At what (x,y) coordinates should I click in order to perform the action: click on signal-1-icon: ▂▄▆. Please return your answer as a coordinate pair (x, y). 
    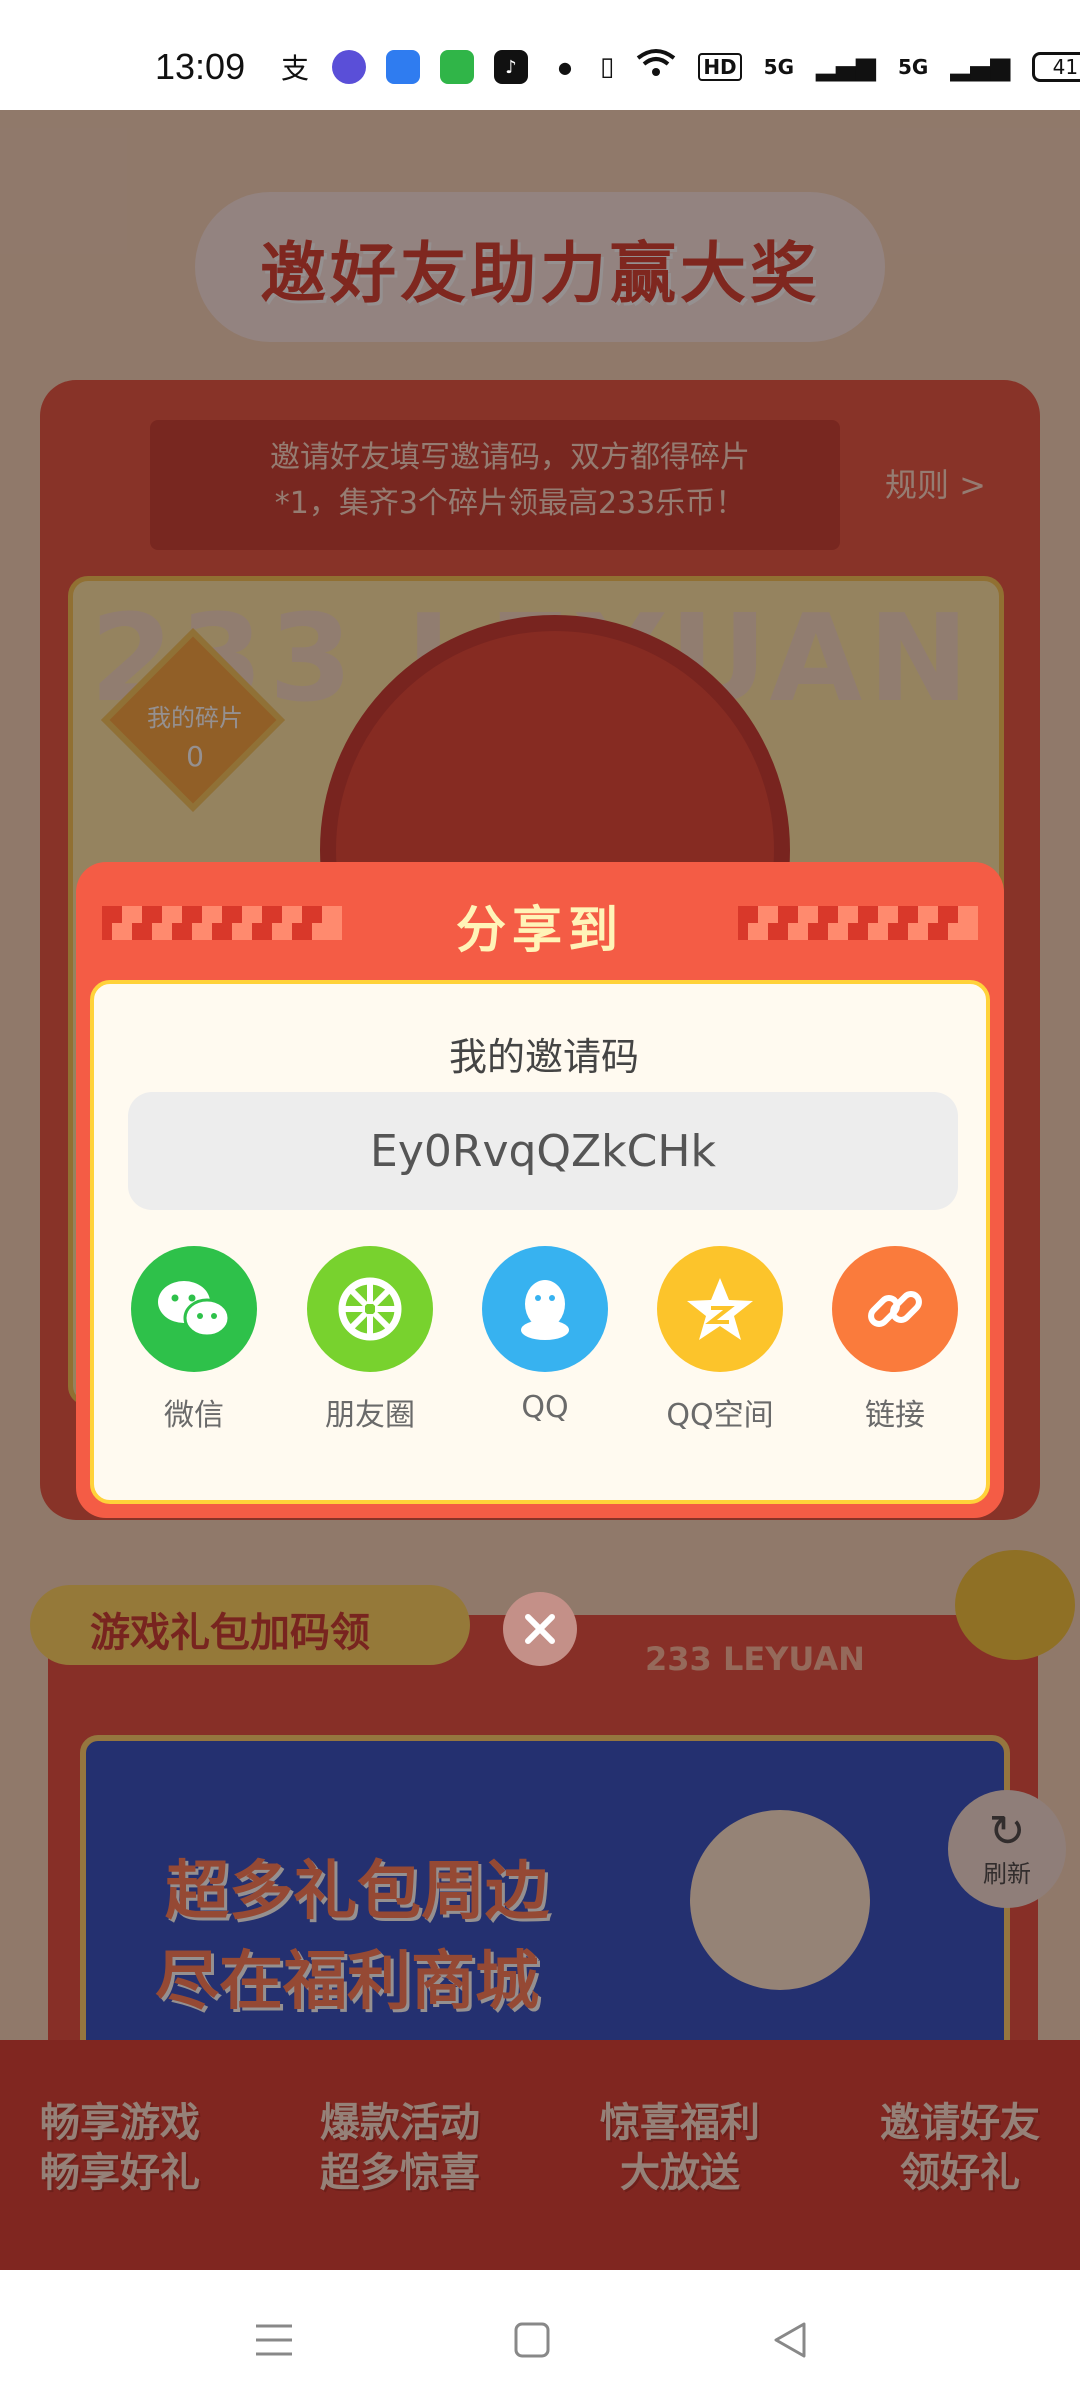
    Looking at the image, I should click on (846, 66).